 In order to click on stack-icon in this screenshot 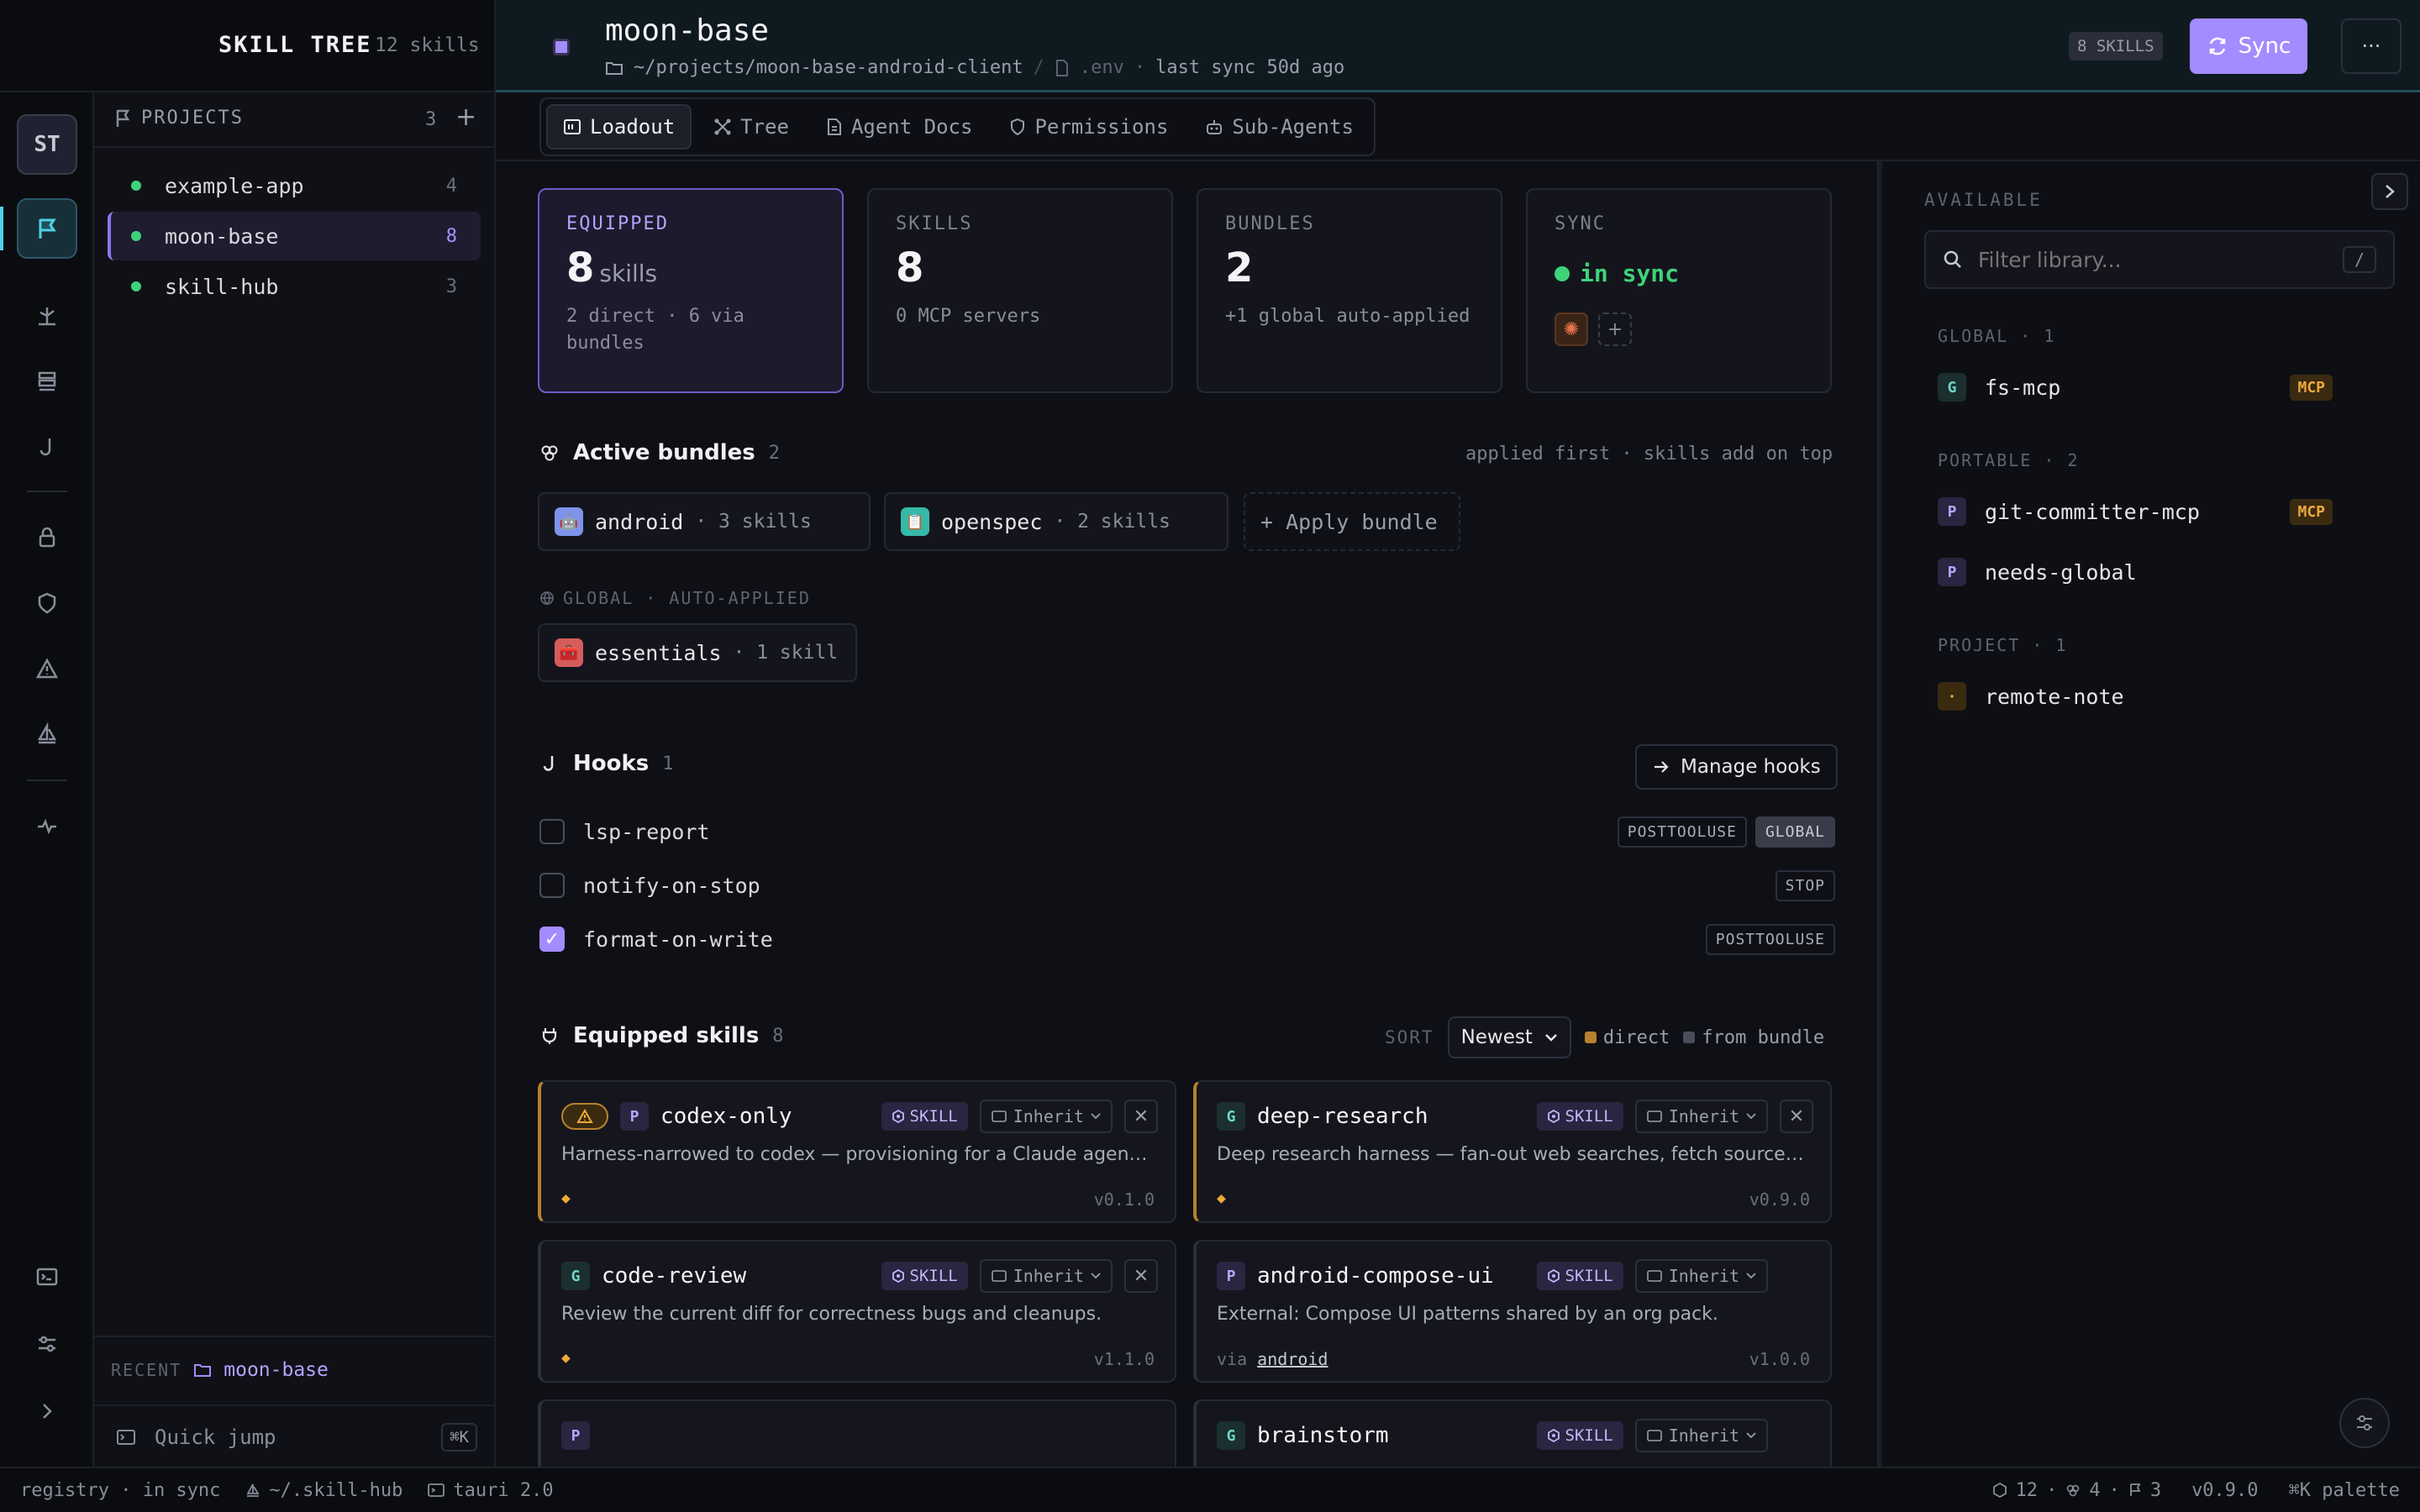, I will do `click(47, 381)`.